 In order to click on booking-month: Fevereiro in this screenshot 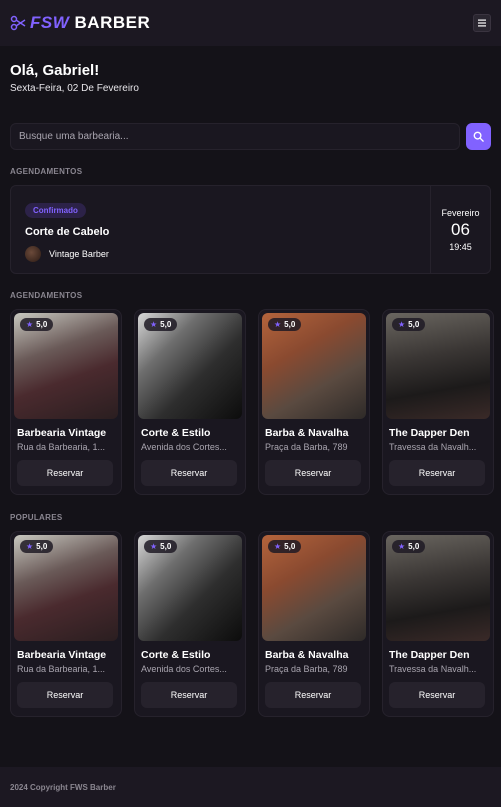, I will do `click(460, 212)`.